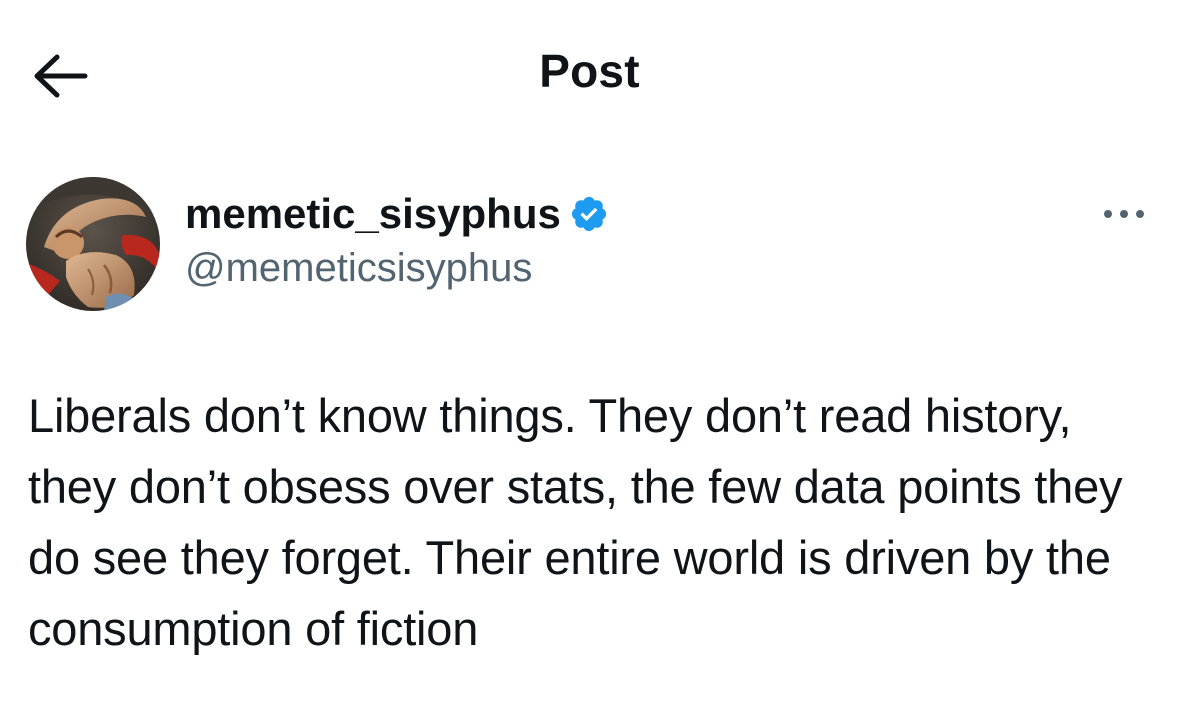 The width and height of the screenshot is (1179, 710). Describe the element at coordinates (590, 214) in the screenshot. I see `verified-badge-icon` at that location.